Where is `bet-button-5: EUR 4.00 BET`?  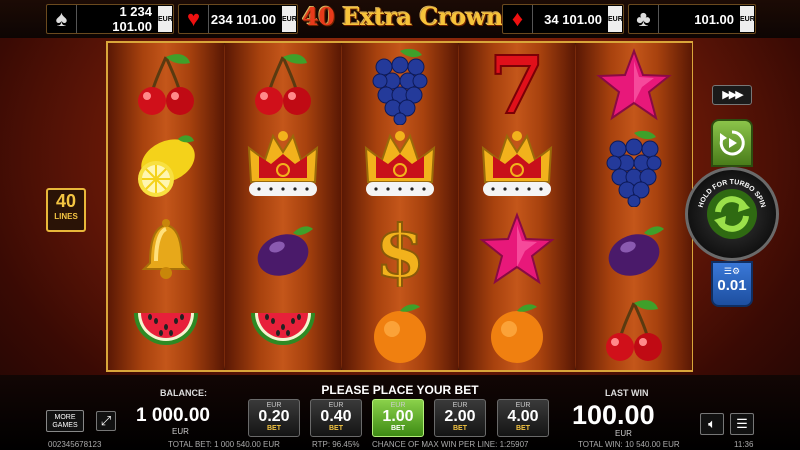 bet-button-5: EUR 4.00 BET is located at coordinates (523, 418).